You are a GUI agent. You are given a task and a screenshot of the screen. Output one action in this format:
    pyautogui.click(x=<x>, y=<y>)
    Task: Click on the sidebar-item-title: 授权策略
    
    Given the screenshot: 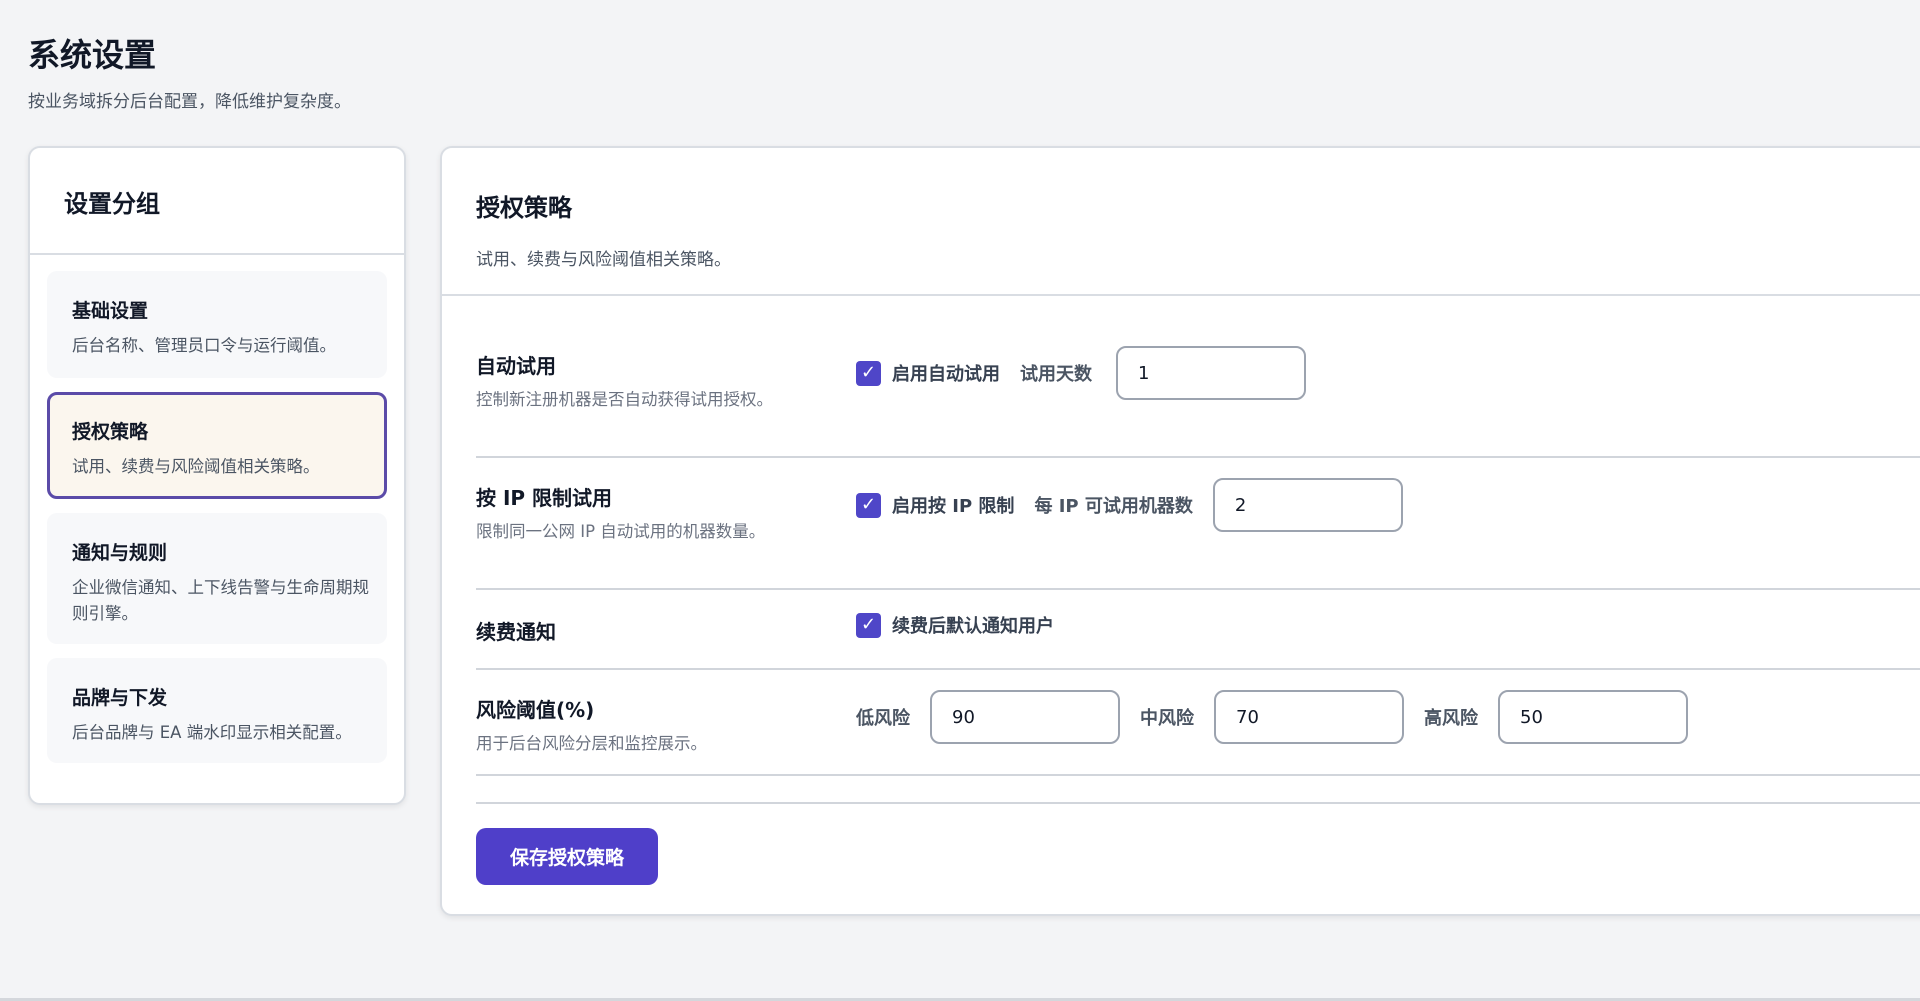 What is the action you would take?
    pyautogui.click(x=110, y=432)
    